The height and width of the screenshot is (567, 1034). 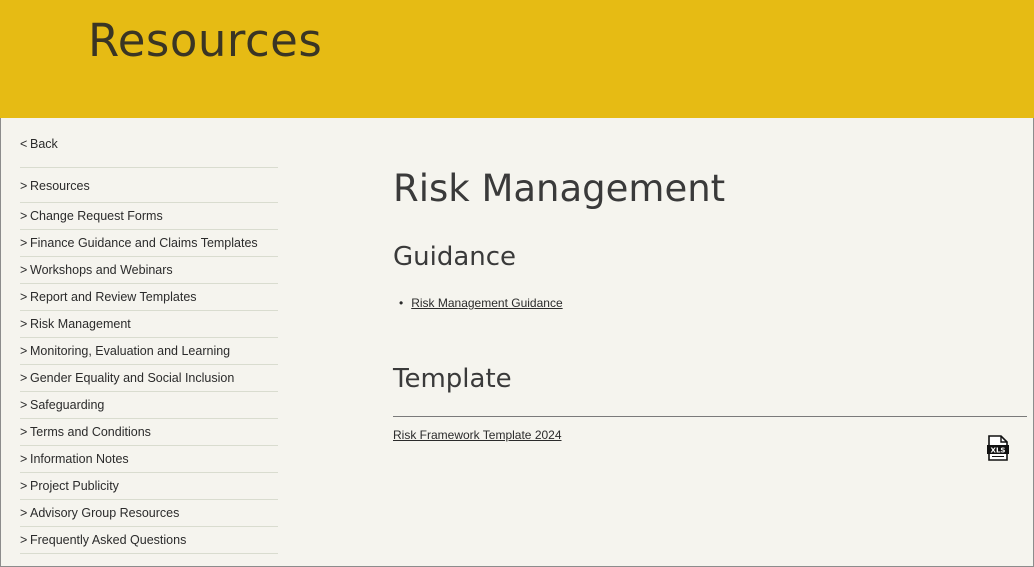 What do you see at coordinates (105, 513) in the screenshot?
I see `sidebar-item-label: Advisory Group Resources` at bounding box center [105, 513].